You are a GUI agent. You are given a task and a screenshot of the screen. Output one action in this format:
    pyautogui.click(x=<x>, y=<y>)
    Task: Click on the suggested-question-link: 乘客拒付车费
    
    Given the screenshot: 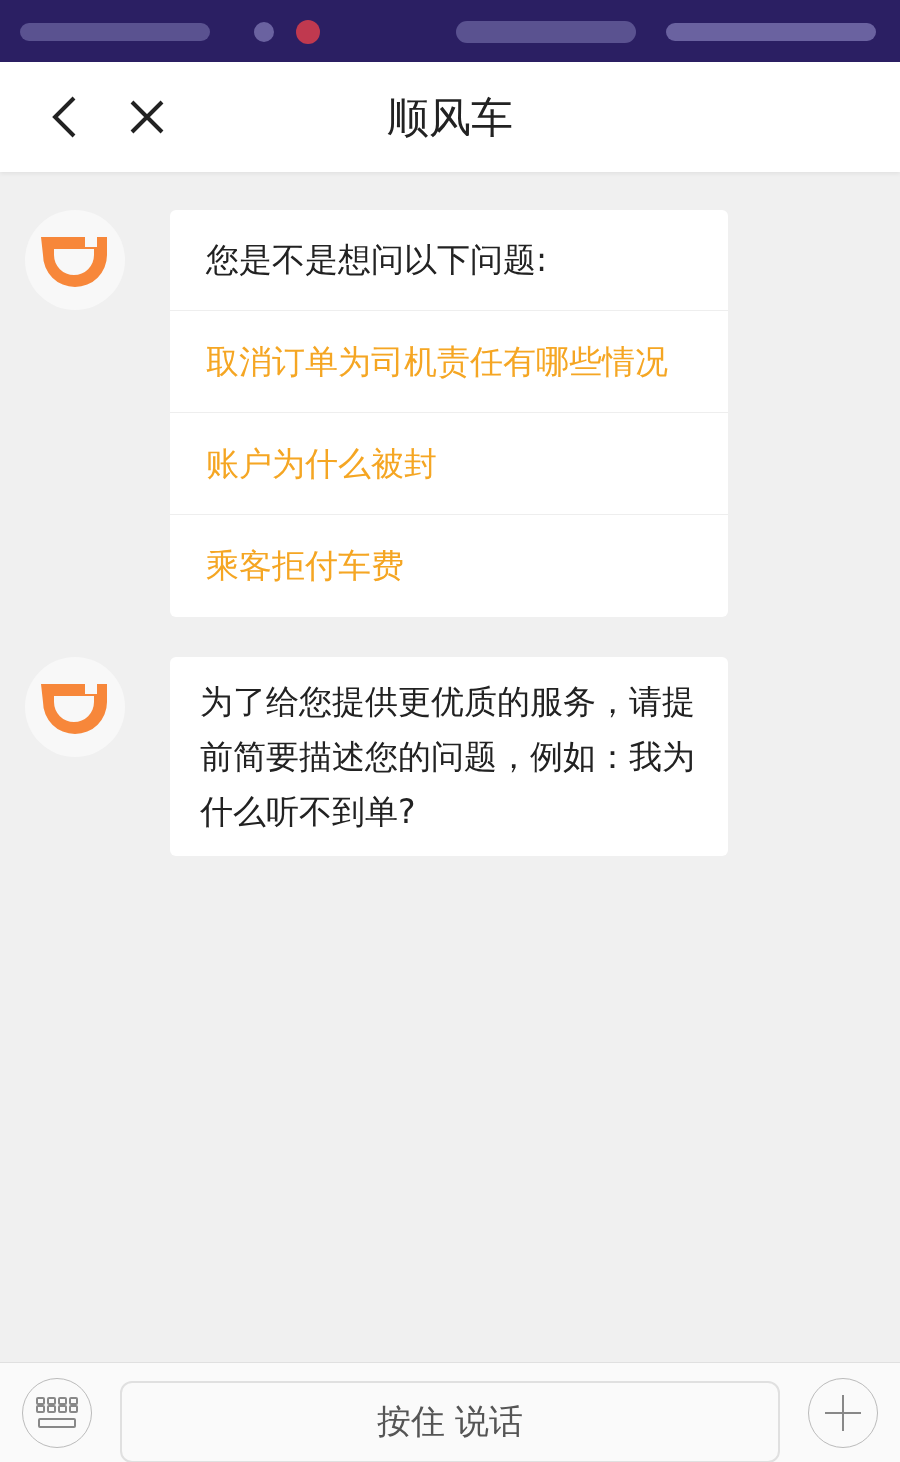 What is the action you would take?
    pyautogui.click(x=305, y=566)
    